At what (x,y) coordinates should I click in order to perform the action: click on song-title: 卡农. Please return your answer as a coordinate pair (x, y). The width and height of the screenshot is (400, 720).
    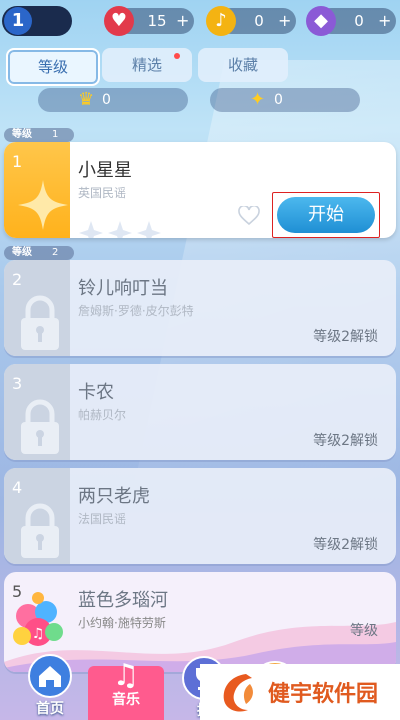
    Looking at the image, I should click on (96, 392).